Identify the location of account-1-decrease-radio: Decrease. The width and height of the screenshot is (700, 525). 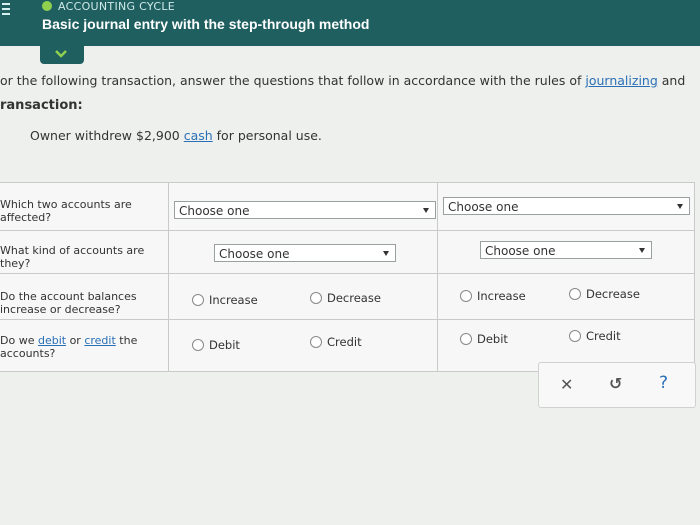
(345, 298).